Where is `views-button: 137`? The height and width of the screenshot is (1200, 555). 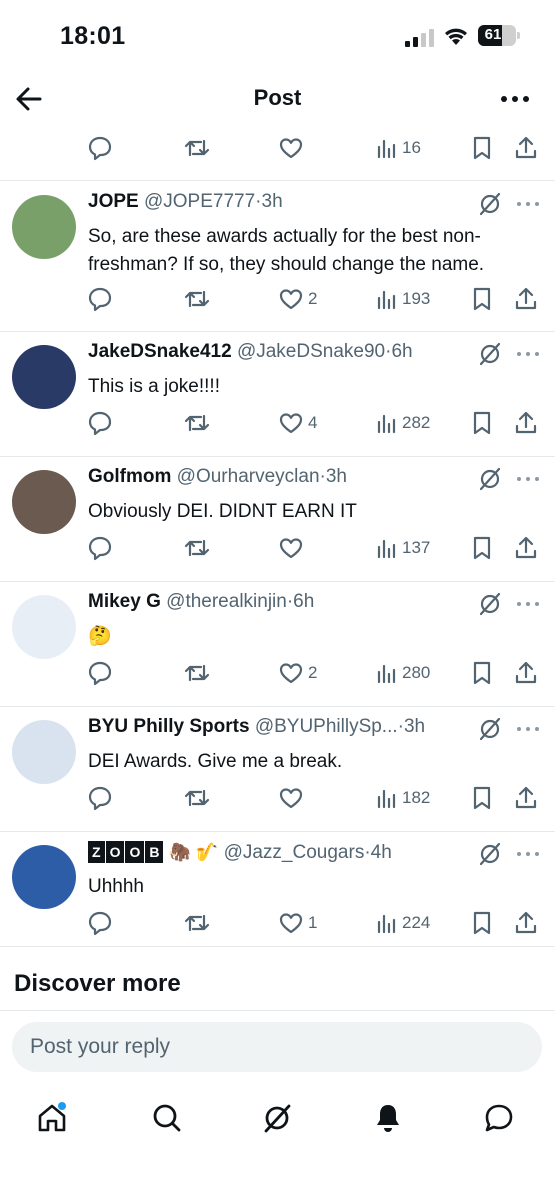 views-button: 137 is located at coordinates (403, 548).